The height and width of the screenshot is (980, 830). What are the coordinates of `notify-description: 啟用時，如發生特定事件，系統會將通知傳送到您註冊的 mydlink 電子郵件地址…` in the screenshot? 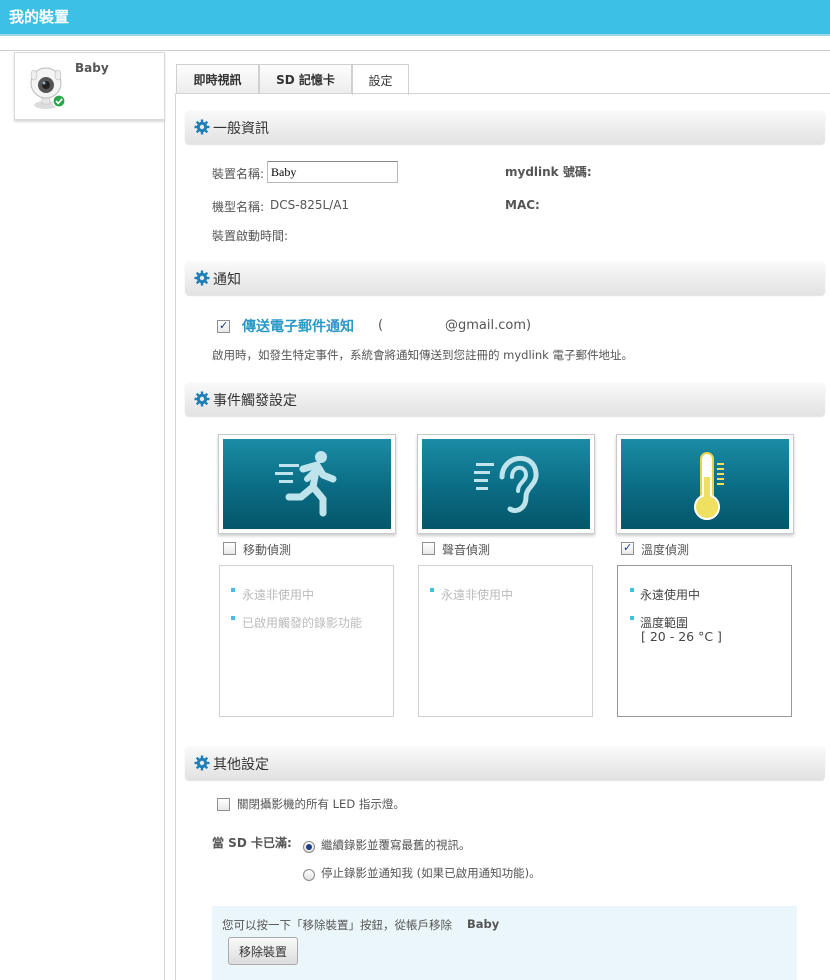 It's located at (422, 355).